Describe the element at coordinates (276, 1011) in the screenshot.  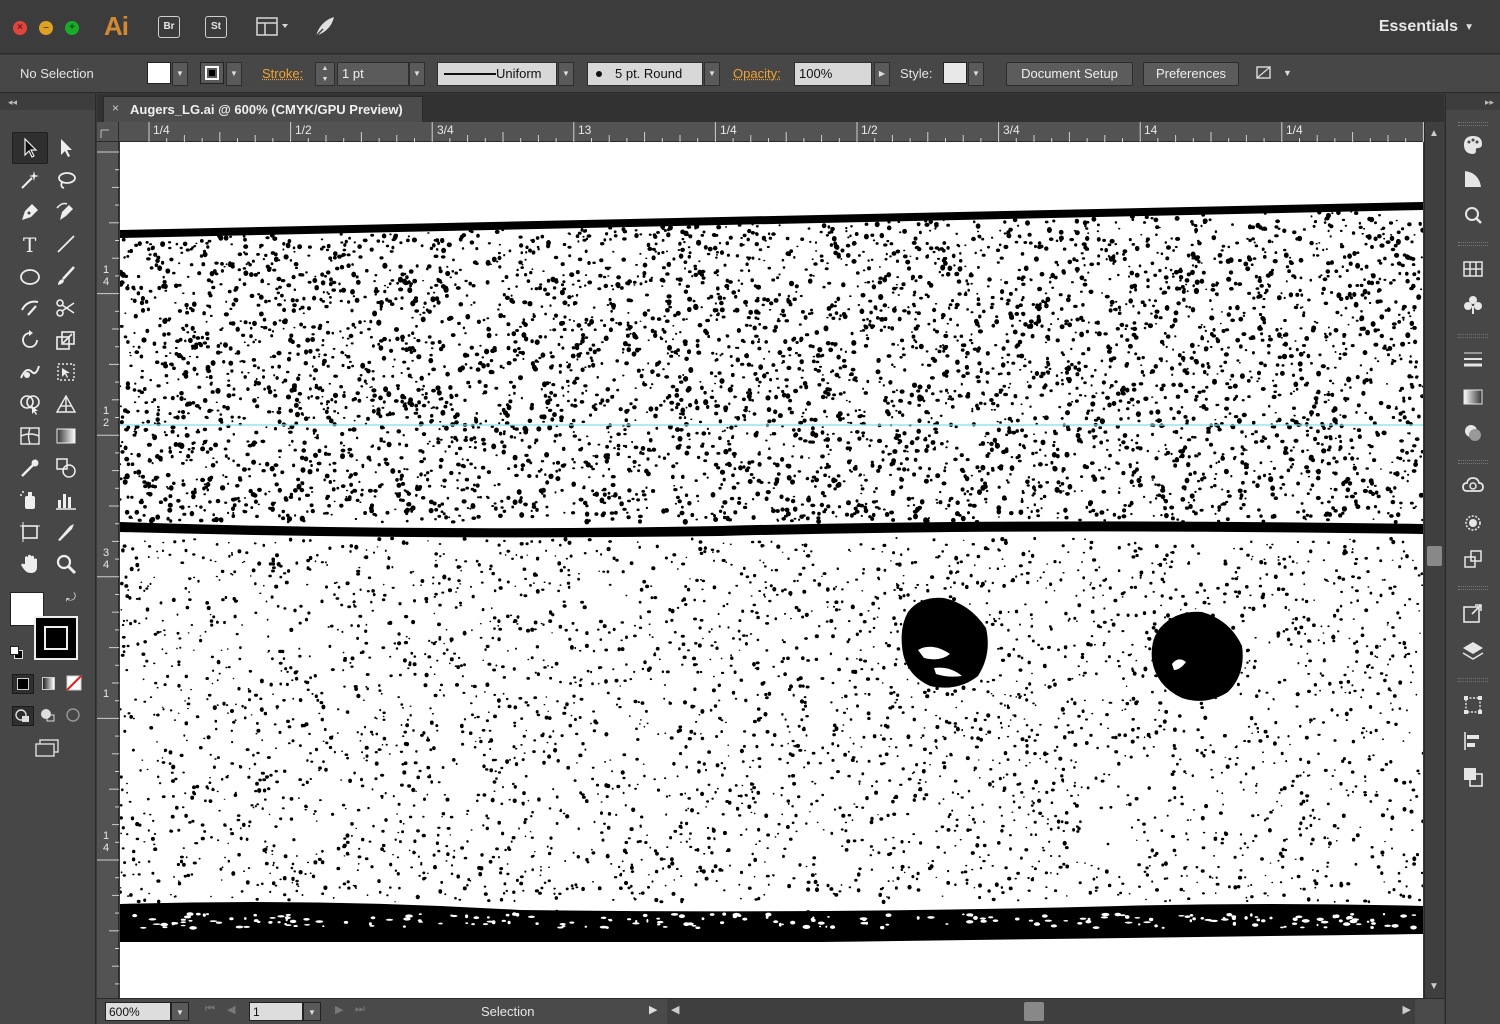
I see `artboard-number-field: 1` at that location.